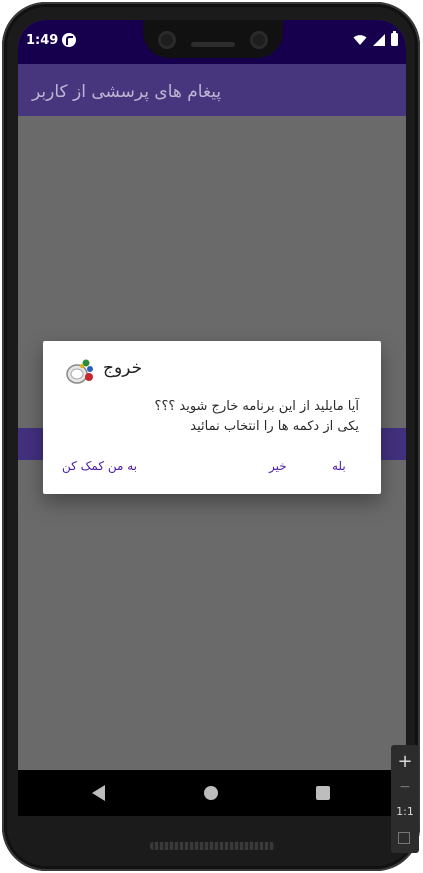 This screenshot has height=873, width=423. I want to click on emulator-zoom-panel: + − 1:1, so click(405, 799).